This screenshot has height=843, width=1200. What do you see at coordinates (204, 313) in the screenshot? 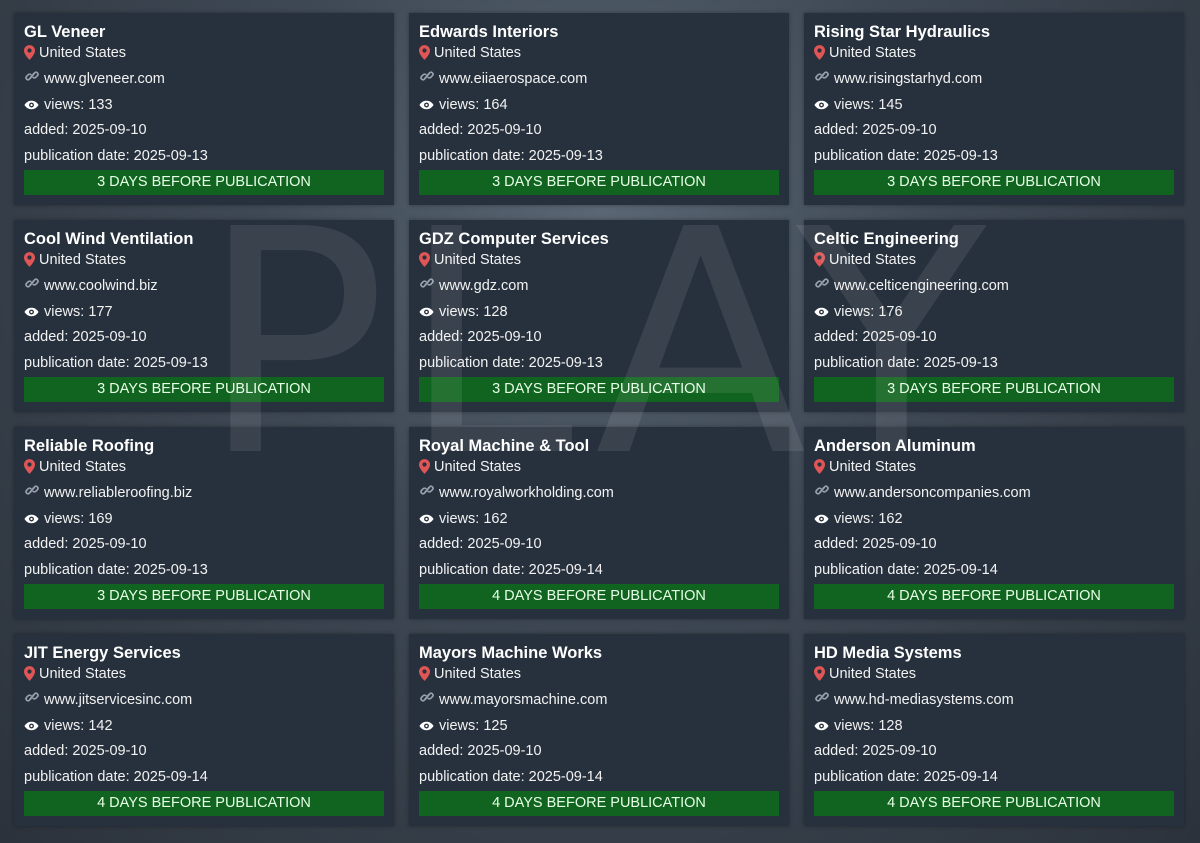
I see `views-row: views: 177` at bounding box center [204, 313].